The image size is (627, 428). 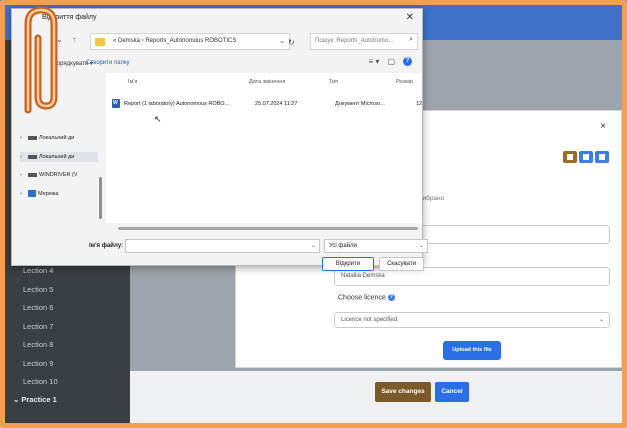 I want to click on nav-item-label: WINDRIVER (V, so click(x=58, y=175).